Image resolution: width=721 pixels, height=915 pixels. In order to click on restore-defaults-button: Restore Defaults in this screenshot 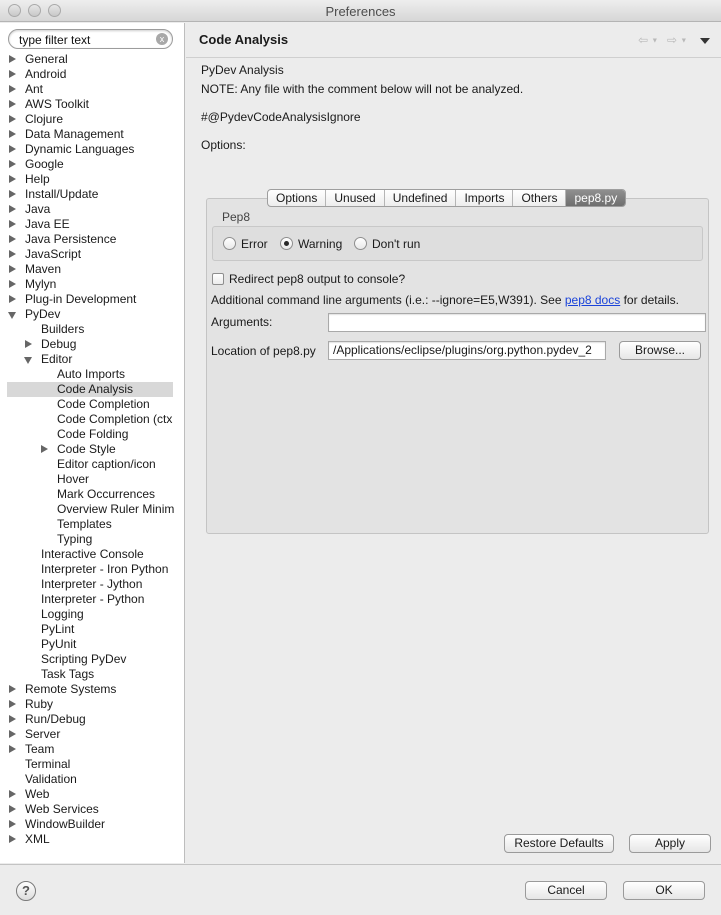, I will do `click(559, 843)`.